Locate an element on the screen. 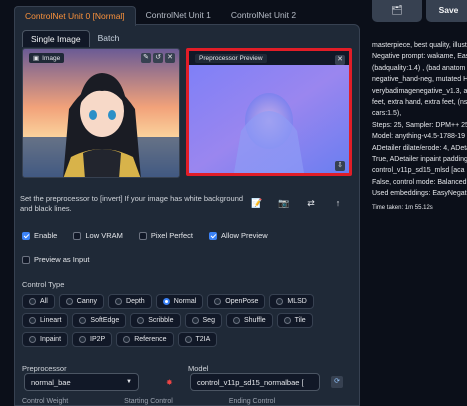 The width and height of the screenshot is (467, 406). radio-softedge: SoftEdge is located at coordinates (99, 320).